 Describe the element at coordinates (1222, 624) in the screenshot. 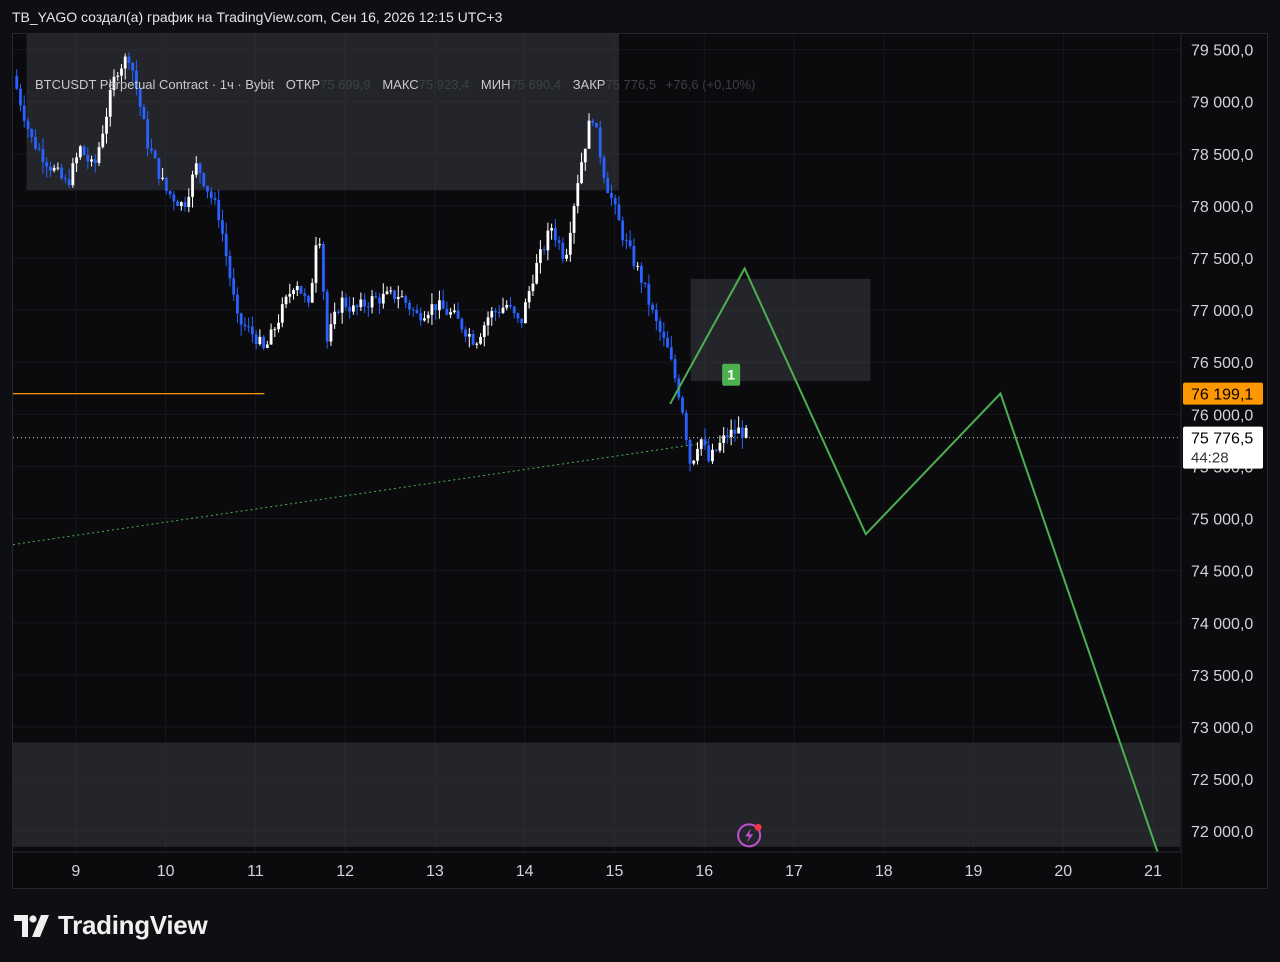

I see `price-tick-label: 74 000,0` at that location.